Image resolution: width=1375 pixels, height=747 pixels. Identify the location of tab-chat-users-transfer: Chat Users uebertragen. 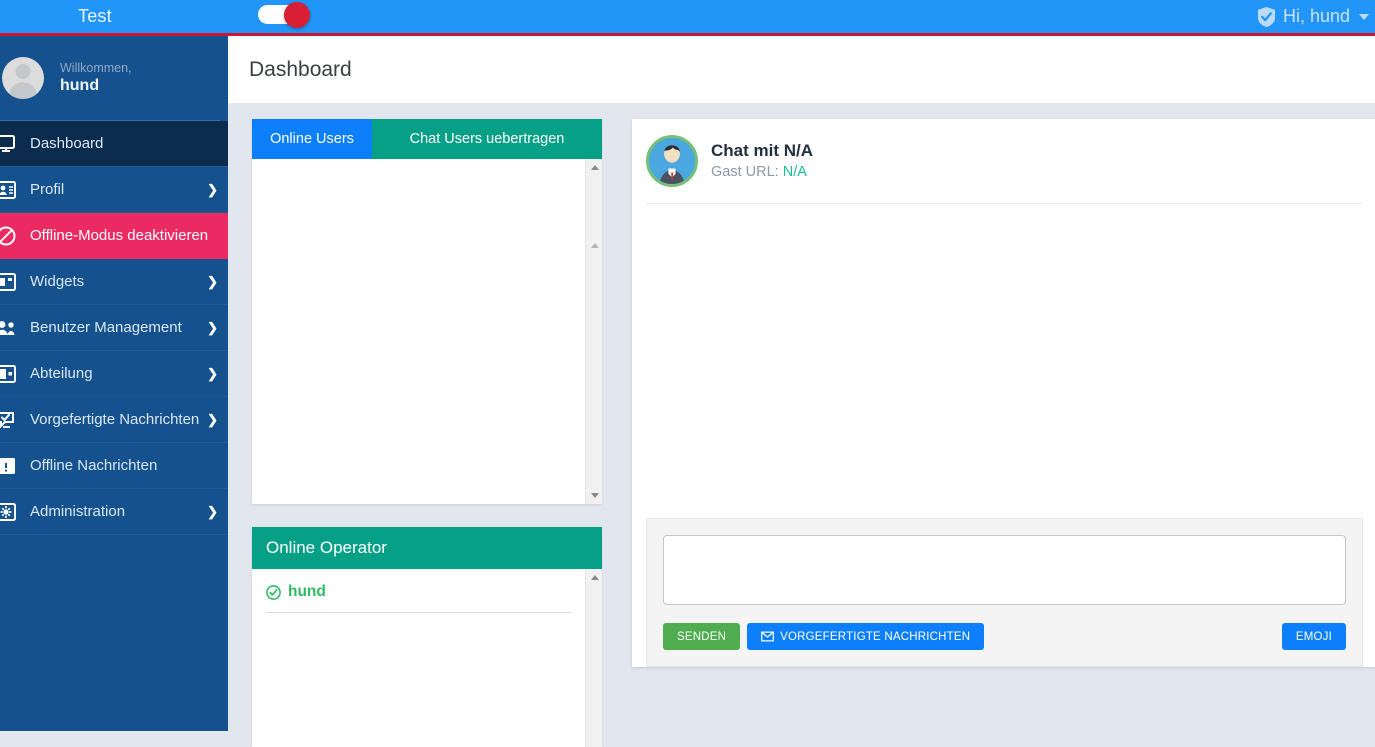
(487, 139).